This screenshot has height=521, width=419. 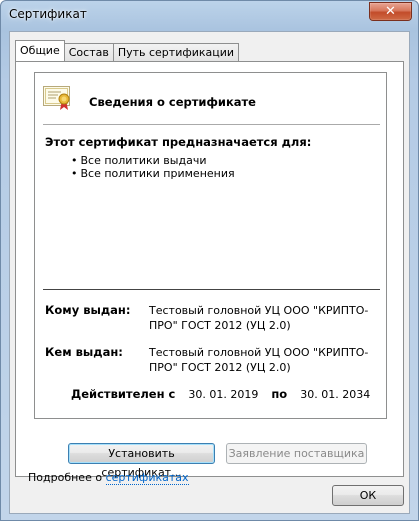 What do you see at coordinates (153, 160) in the screenshot?
I see `list-item: Все политики выдачи` at bounding box center [153, 160].